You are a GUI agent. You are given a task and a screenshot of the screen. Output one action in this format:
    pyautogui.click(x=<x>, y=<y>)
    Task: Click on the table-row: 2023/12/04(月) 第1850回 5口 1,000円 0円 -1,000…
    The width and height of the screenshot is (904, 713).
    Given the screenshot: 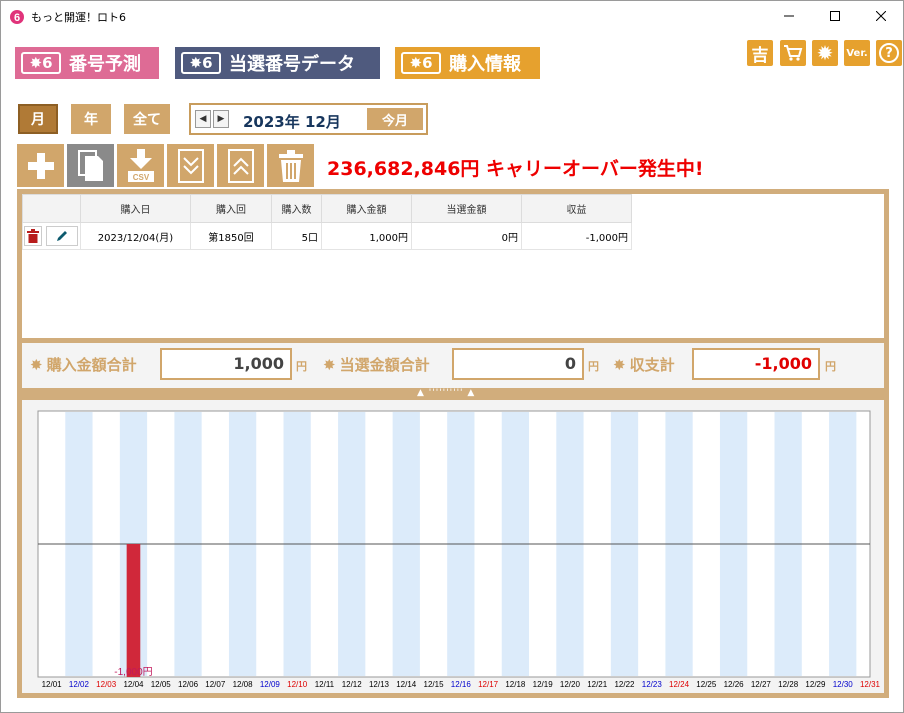 What is the action you would take?
    pyautogui.click(x=327, y=236)
    